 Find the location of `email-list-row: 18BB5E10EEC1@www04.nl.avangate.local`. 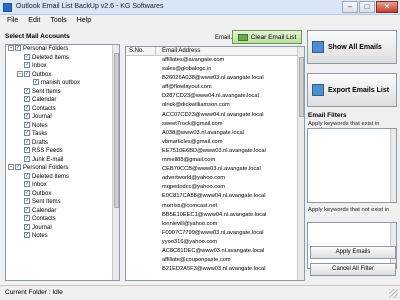

email-list-row: 18BB5E10EEC1@www04.nl.avangate.local is located at coordinates (215, 215).